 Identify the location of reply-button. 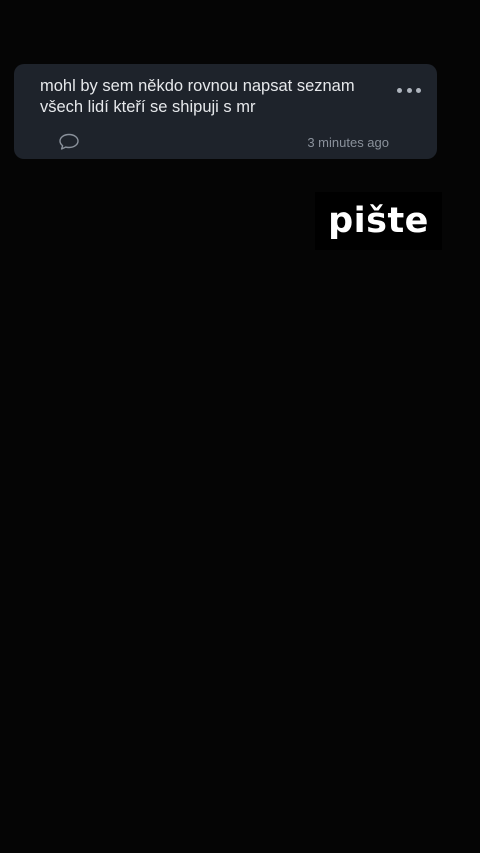
(69, 142).